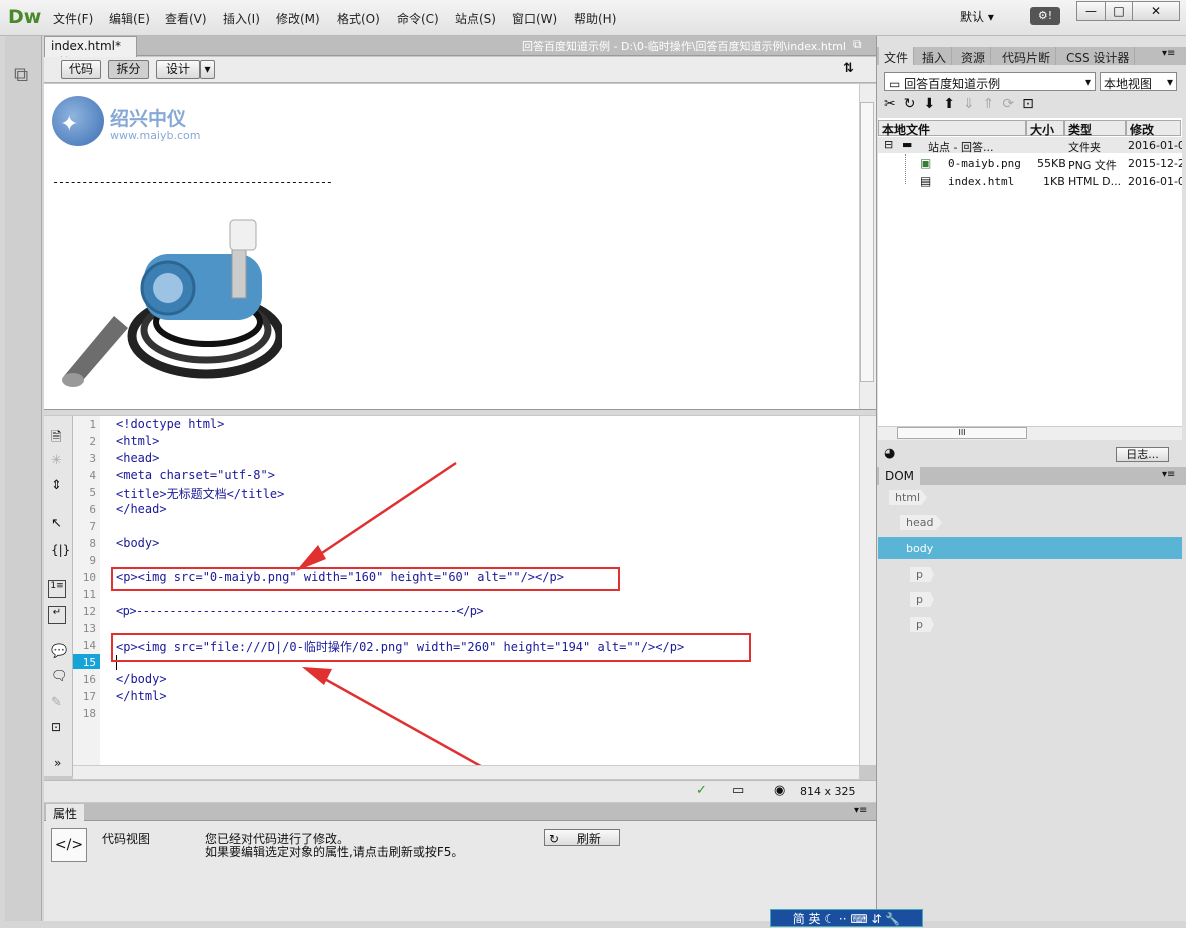 The width and height of the screenshot is (1186, 928). I want to click on site-select: ▭ 回答百度知道示例 ▾, so click(990, 81).